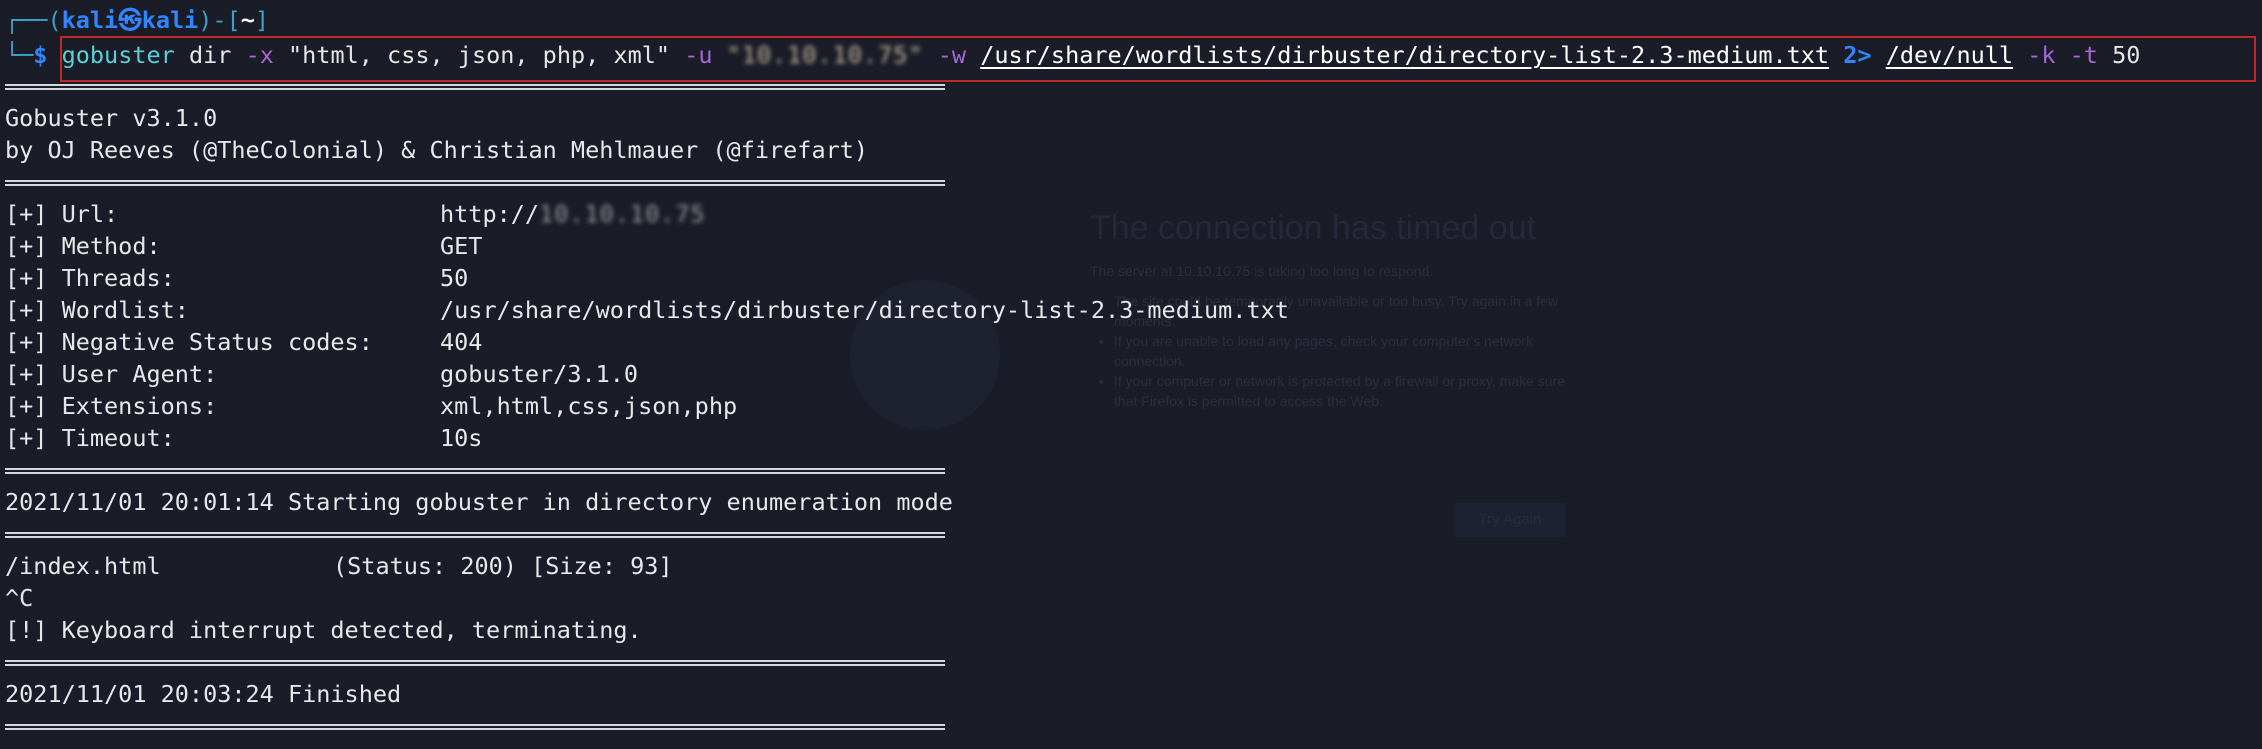 This screenshot has width=2262, height=749. Describe the element at coordinates (111, 118) in the screenshot. I see `banner-version: Gobuster v3.1.0` at that location.